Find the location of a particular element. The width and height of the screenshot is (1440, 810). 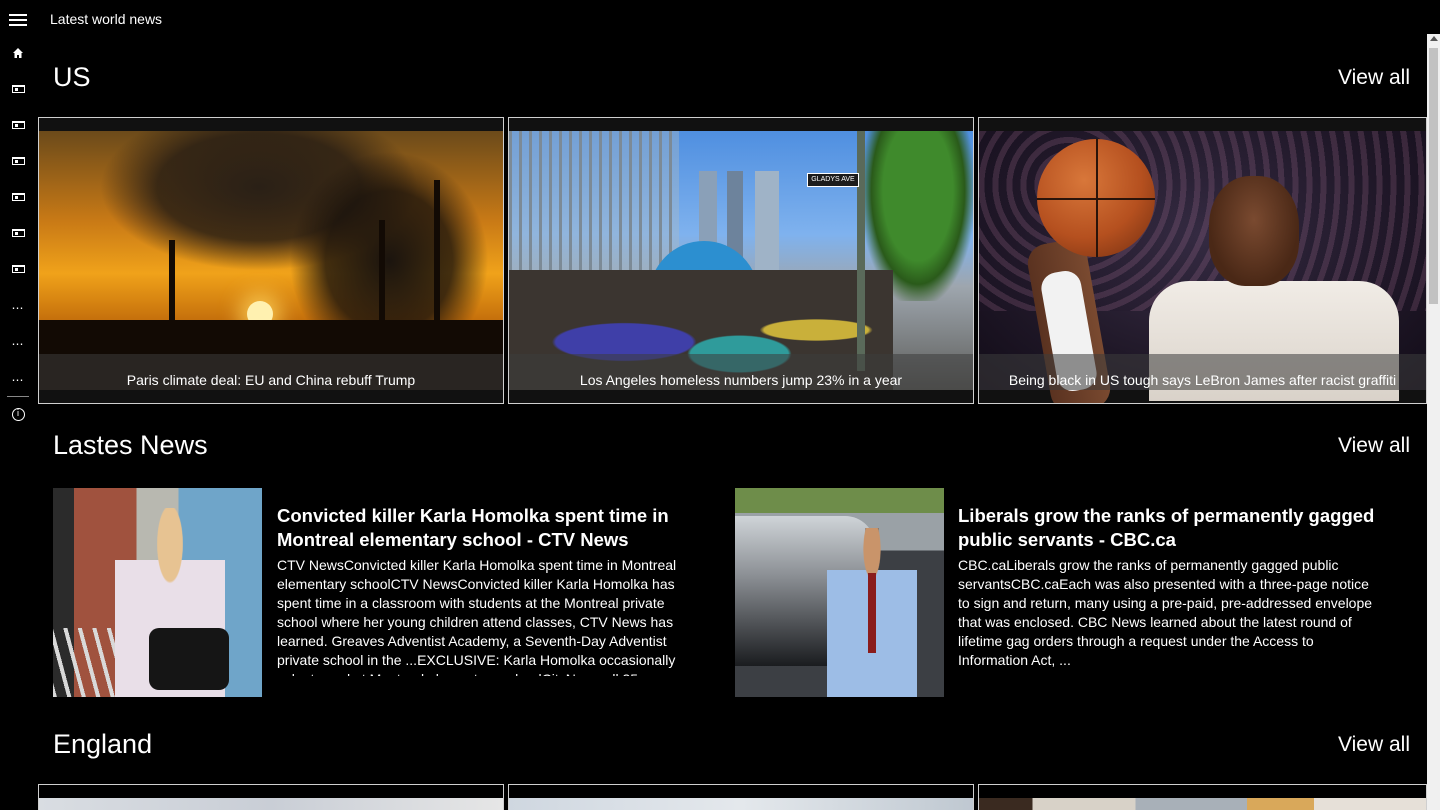

nav-category-4-button is located at coordinates (18, 197).